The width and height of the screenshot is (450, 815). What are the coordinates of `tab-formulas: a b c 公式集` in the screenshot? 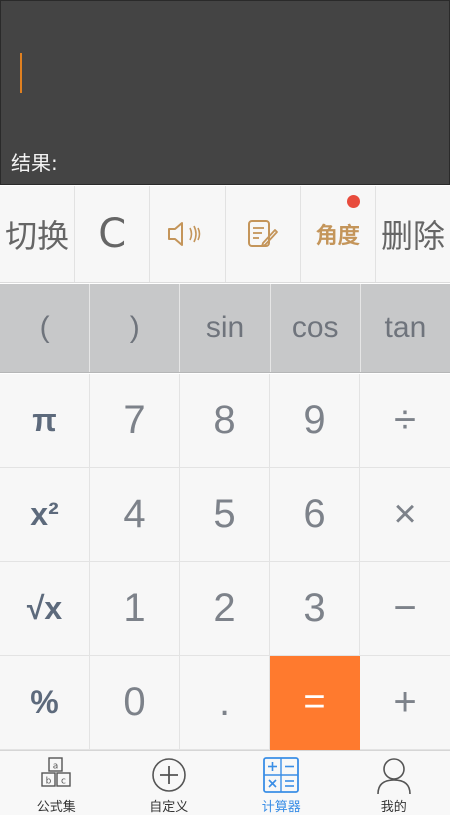 It's located at (56, 783).